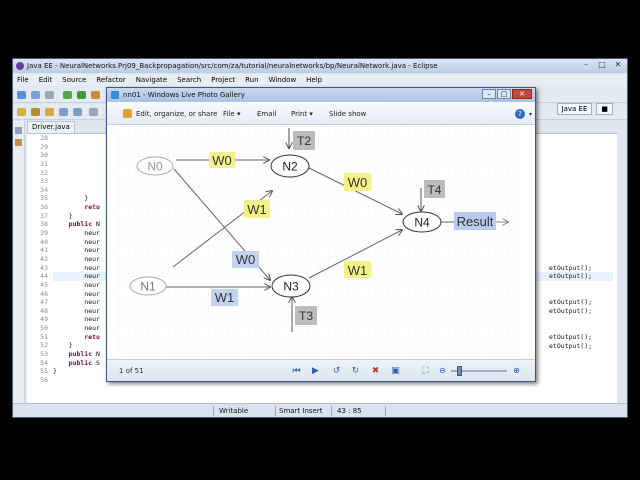  I want to click on rotate-right-icon: ↻, so click(355, 371).